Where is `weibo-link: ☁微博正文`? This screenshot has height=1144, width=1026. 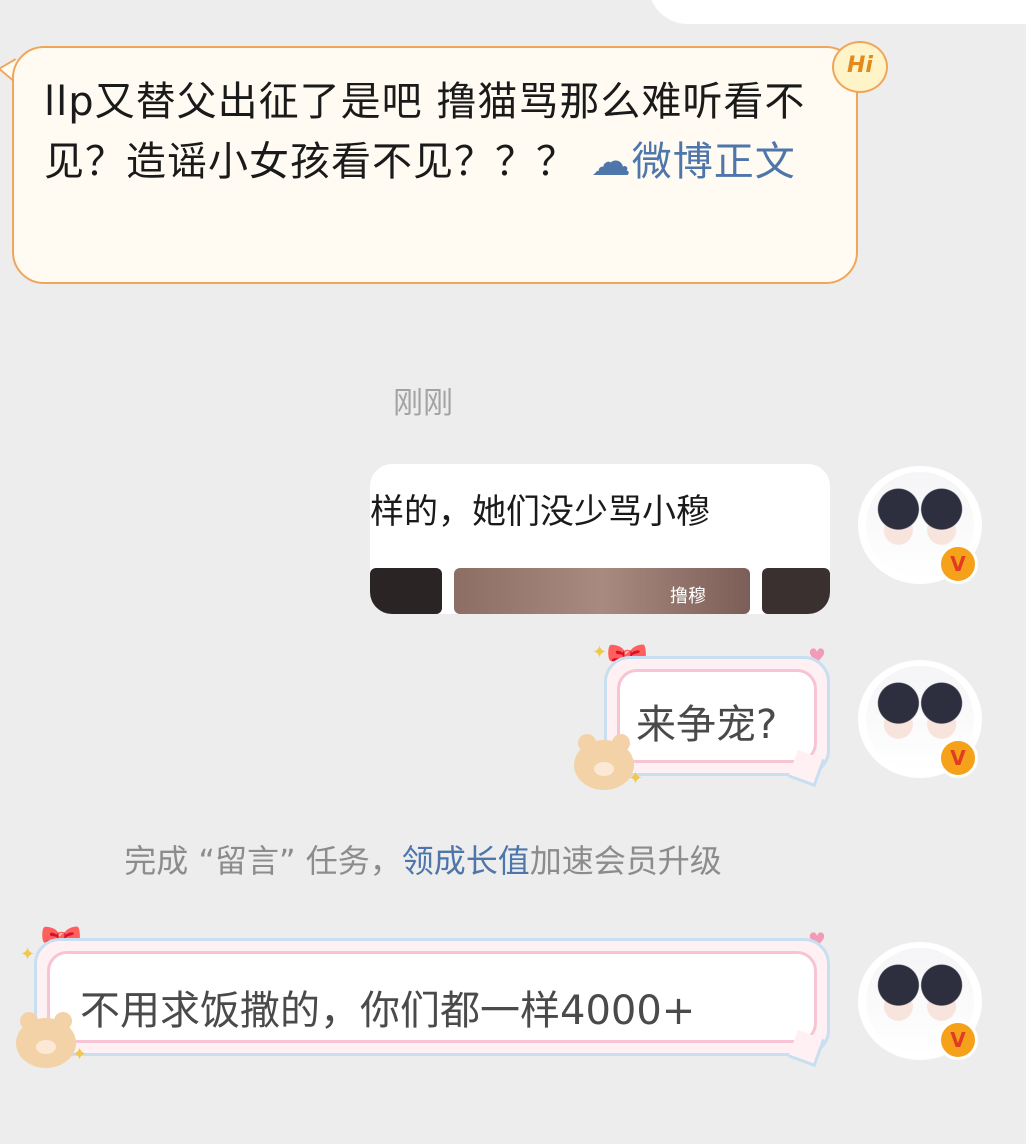
weibo-link: ☁微博正文 is located at coordinates (693, 162).